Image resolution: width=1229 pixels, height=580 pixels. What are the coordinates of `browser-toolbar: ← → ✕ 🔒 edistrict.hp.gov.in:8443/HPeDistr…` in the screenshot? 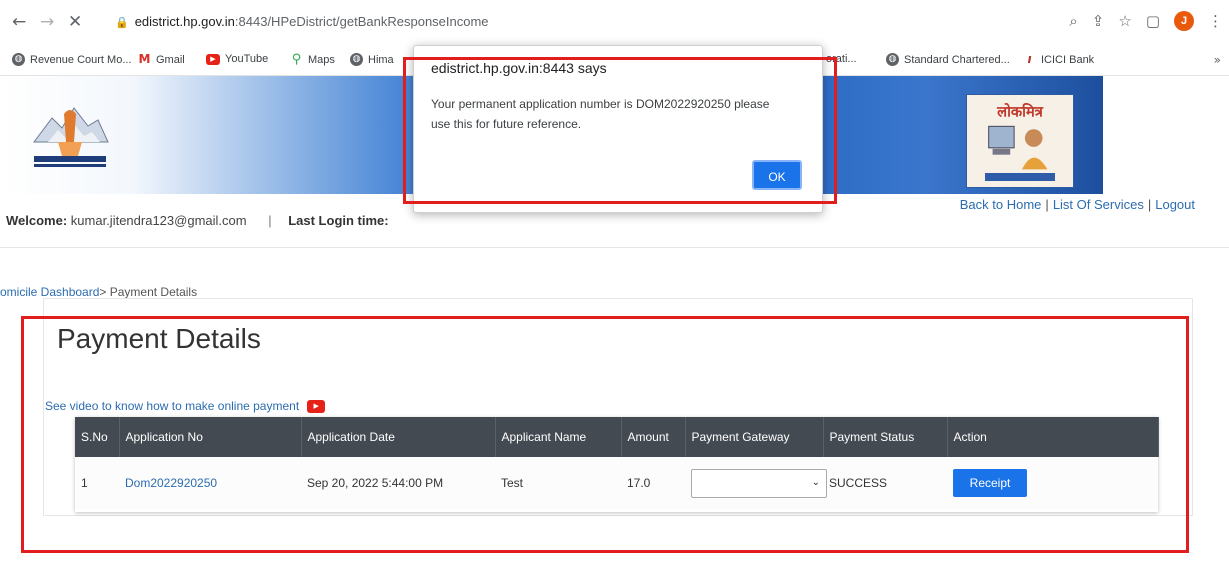 It's located at (614, 23).